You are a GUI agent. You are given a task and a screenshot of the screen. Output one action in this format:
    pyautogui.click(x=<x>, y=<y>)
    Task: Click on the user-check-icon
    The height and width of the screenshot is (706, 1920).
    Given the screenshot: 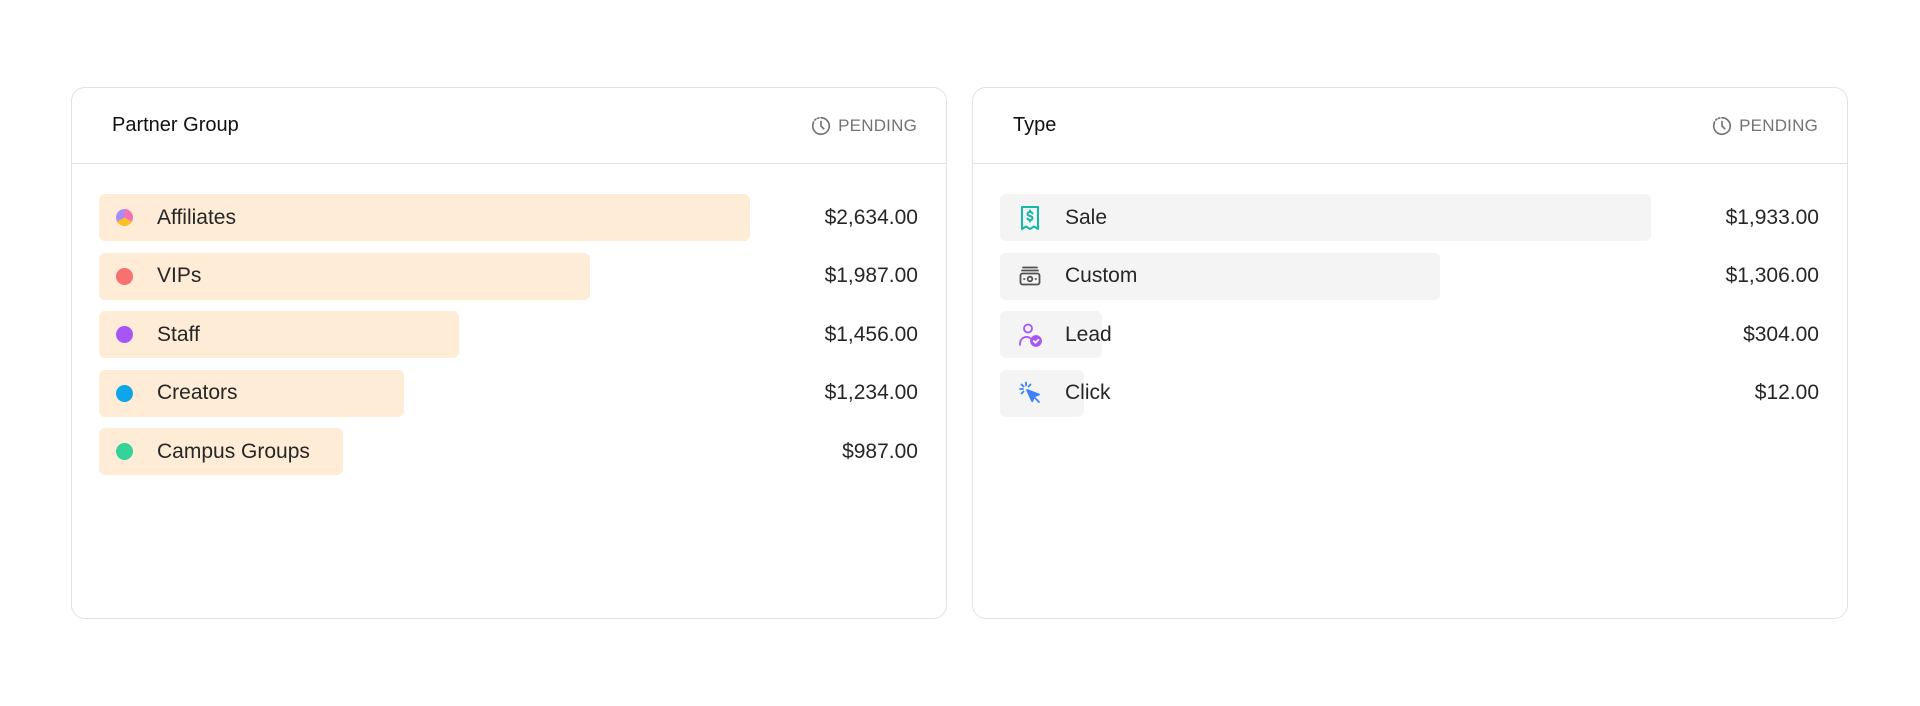 What is the action you would take?
    pyautogui.click(x=1030, y=335)
    